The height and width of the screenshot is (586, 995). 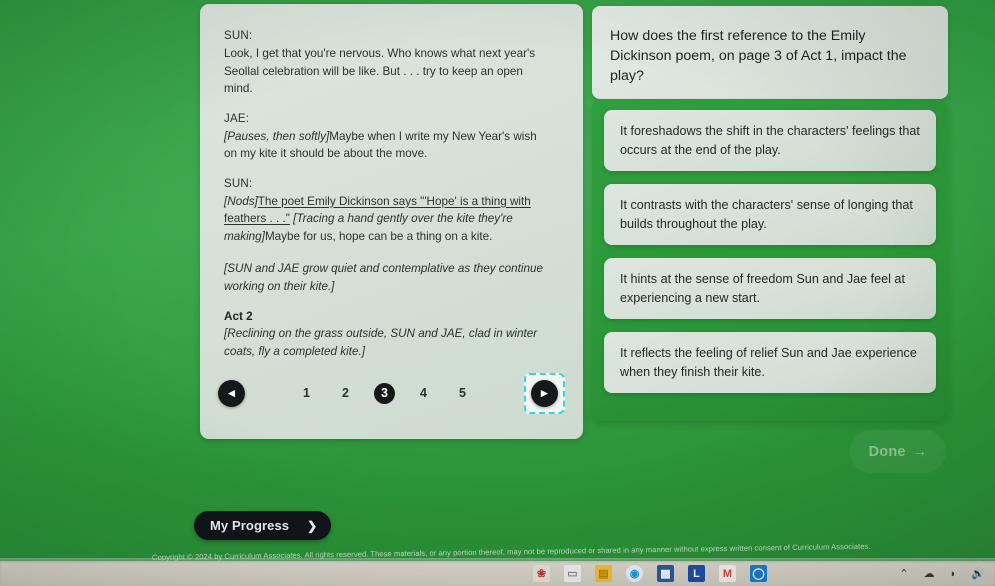 What do you see at coordinates (497, 559) in the screenshot?
I see `monitor-bezel-edge` at bounding box center [497, 559].